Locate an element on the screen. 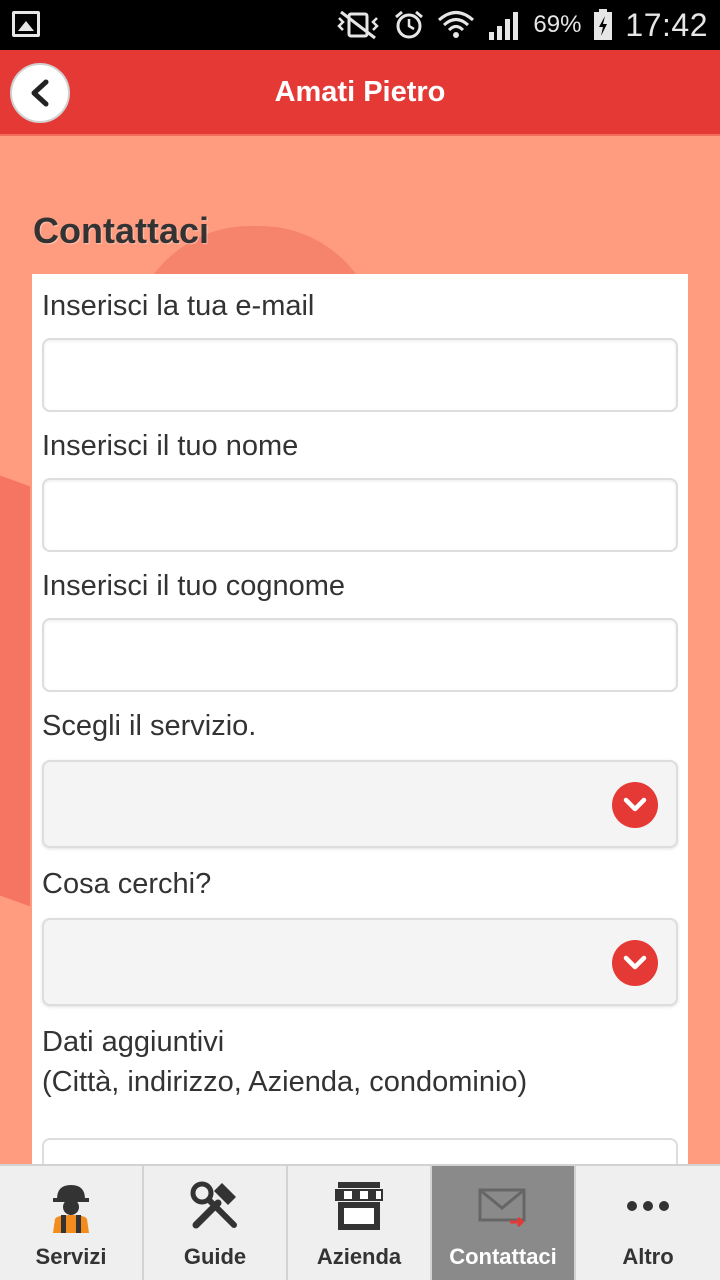 This screenshot has width=720, height=1280. tab-guide: Guide is located at coordinates (216, 1223).